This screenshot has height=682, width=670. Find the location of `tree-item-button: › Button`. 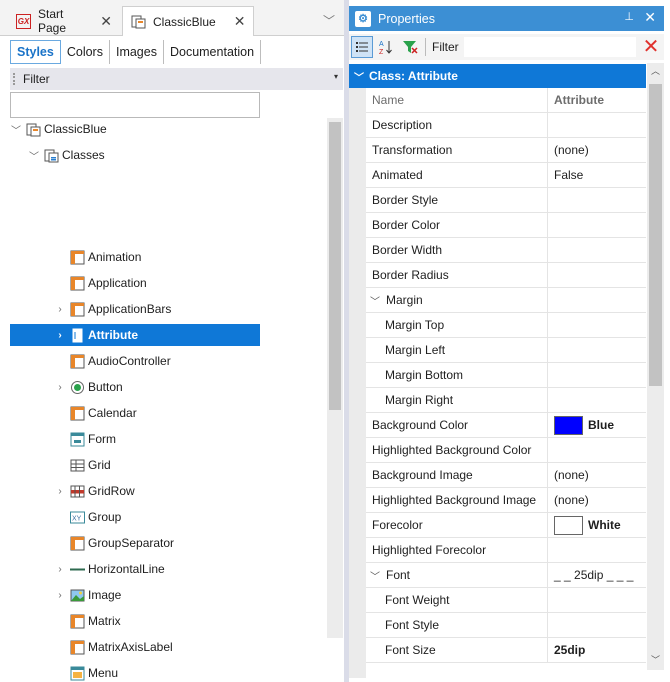

tree-item-button: › Button is located at coordinates (179, 387).